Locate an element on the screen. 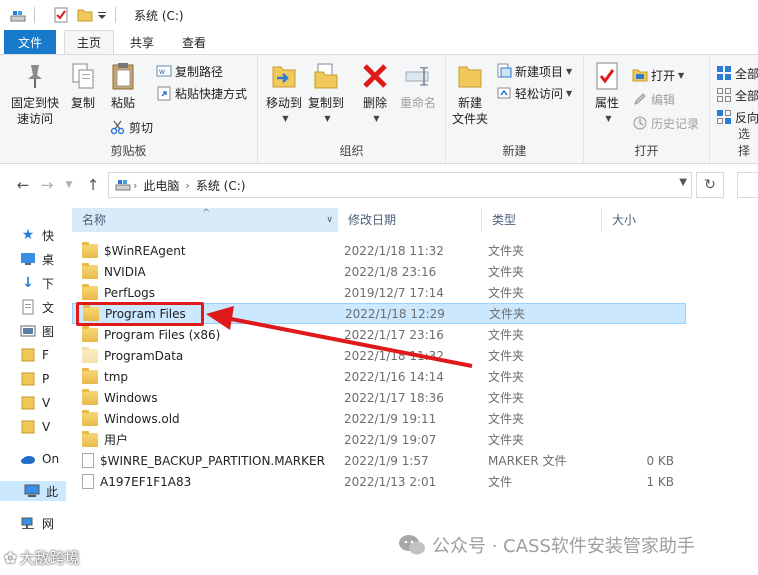 The width and height of the screenshot is (758, 575). delete-label: 删除 is located at coordinates (374, 103).